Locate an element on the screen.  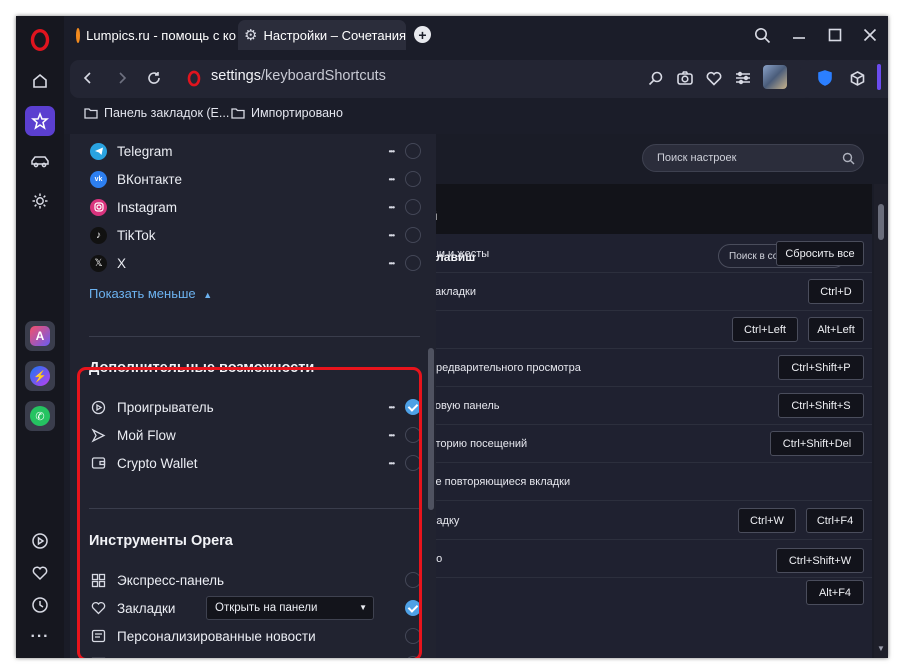
new-tab-button: + is located at coordinates (422, 34).